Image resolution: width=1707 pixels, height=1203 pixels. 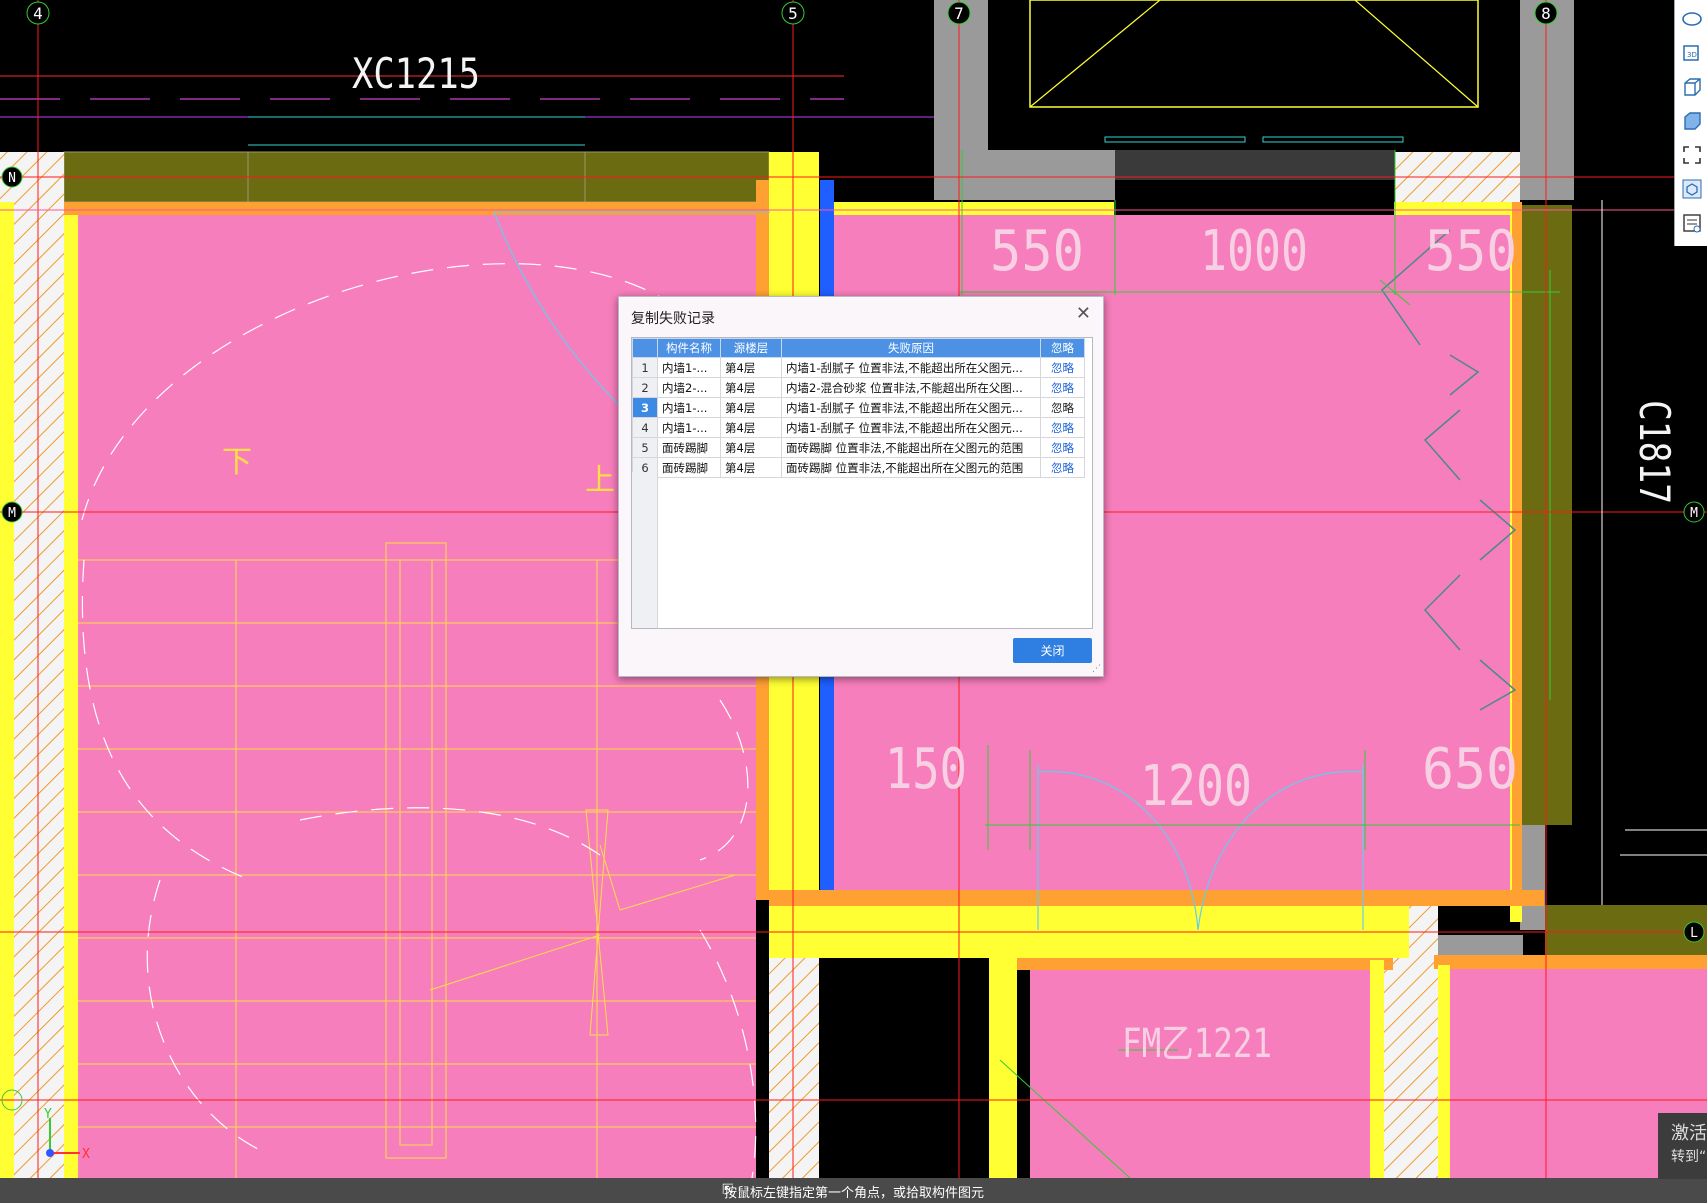 What do you see at coordinates (645, 348) in the screenshot?
I see `header-row-number` at bounding box center [645, 348].